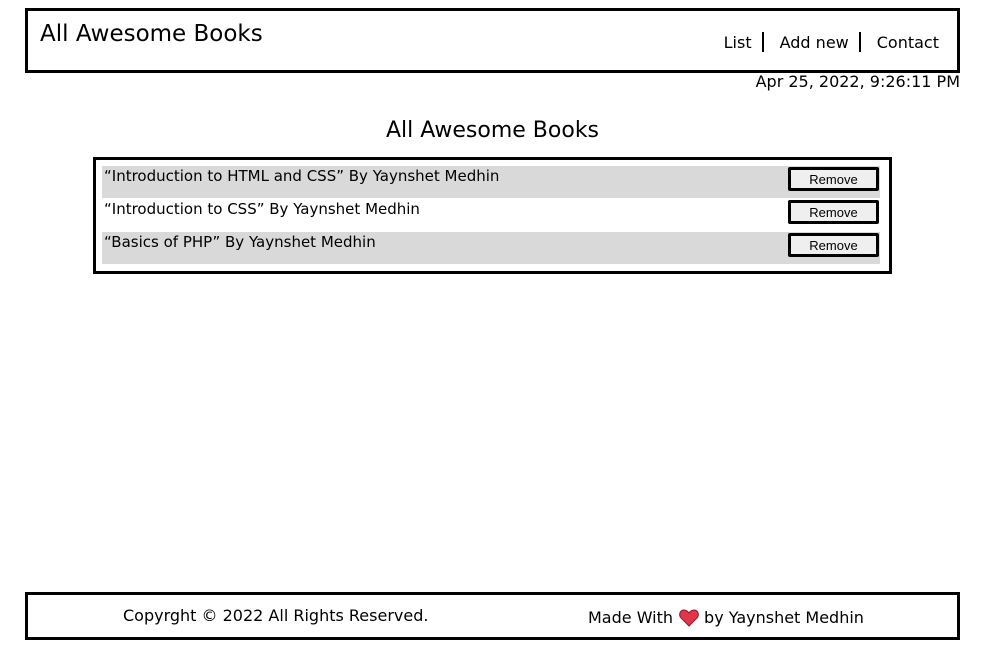 The width and height of the screenshot is (985, 665). What do you see at coordinates (492, 40) in the screenshot?
I see `site-header: All Awesome Books List Add new Contact` at bounding box center [492, 40].